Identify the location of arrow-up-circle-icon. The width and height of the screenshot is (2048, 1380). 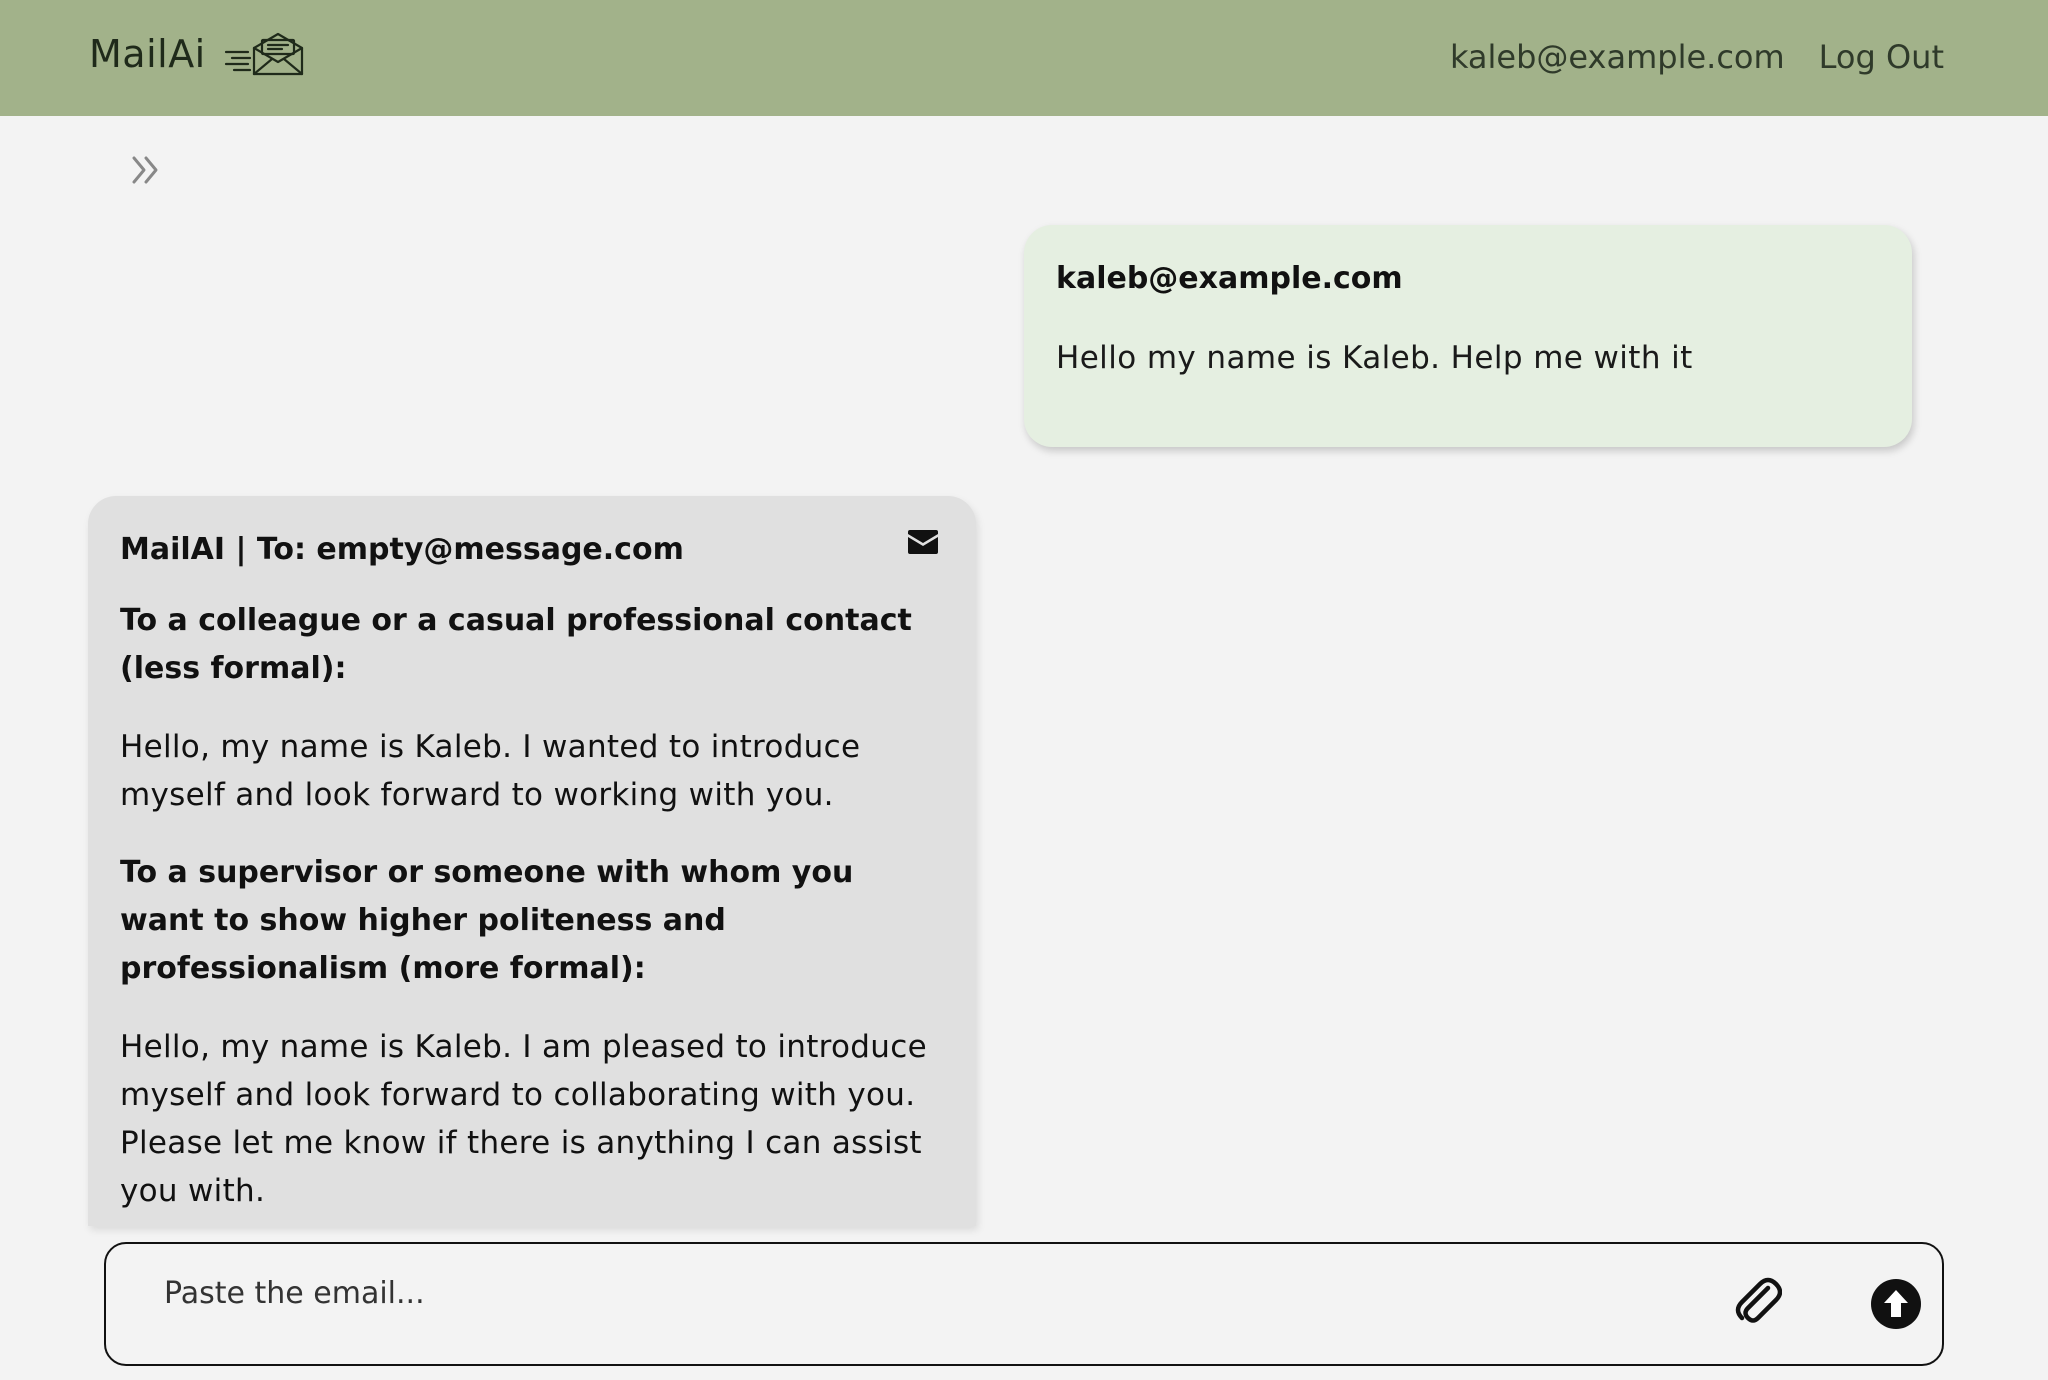
(1896, 1304).